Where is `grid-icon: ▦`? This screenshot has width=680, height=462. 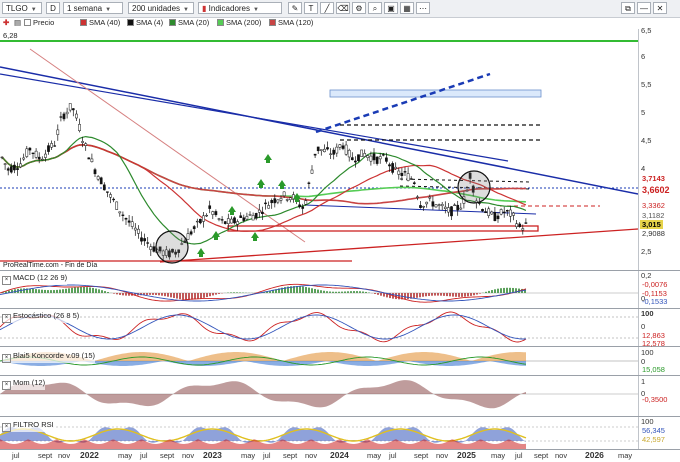 grid-icon: ▦ is located at coordinates (407, 8).